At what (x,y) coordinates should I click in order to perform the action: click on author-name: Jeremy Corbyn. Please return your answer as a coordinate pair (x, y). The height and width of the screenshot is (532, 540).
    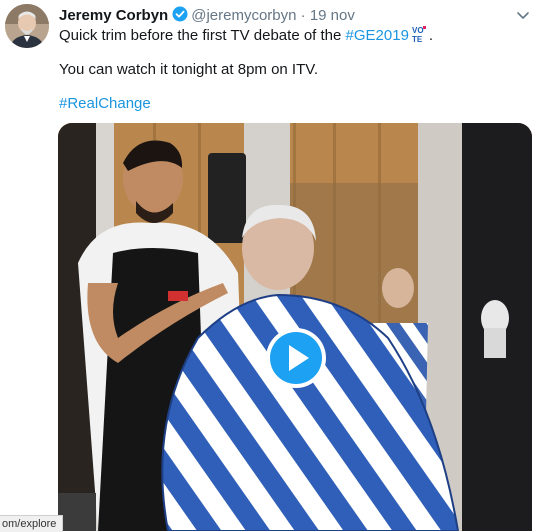
    Looking at the image, I should click on (113, 15).